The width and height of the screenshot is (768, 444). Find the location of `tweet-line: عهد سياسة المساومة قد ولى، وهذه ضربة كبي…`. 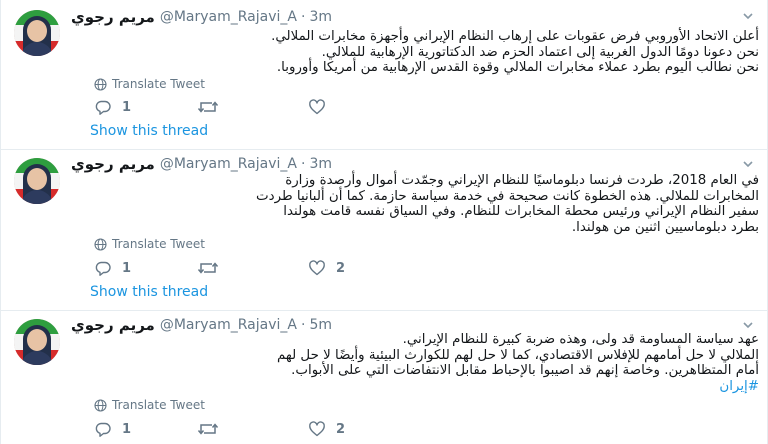

tweet-line: عهد سياسة المساومة قد ولى، وهذه ضربة كبي… is located at coordinates (580, 339).